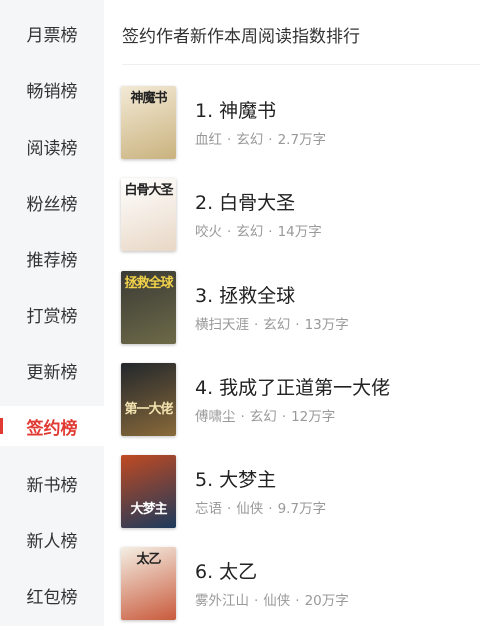  I want to click on book-cover-title: 拯救全球, so click(148, 283).